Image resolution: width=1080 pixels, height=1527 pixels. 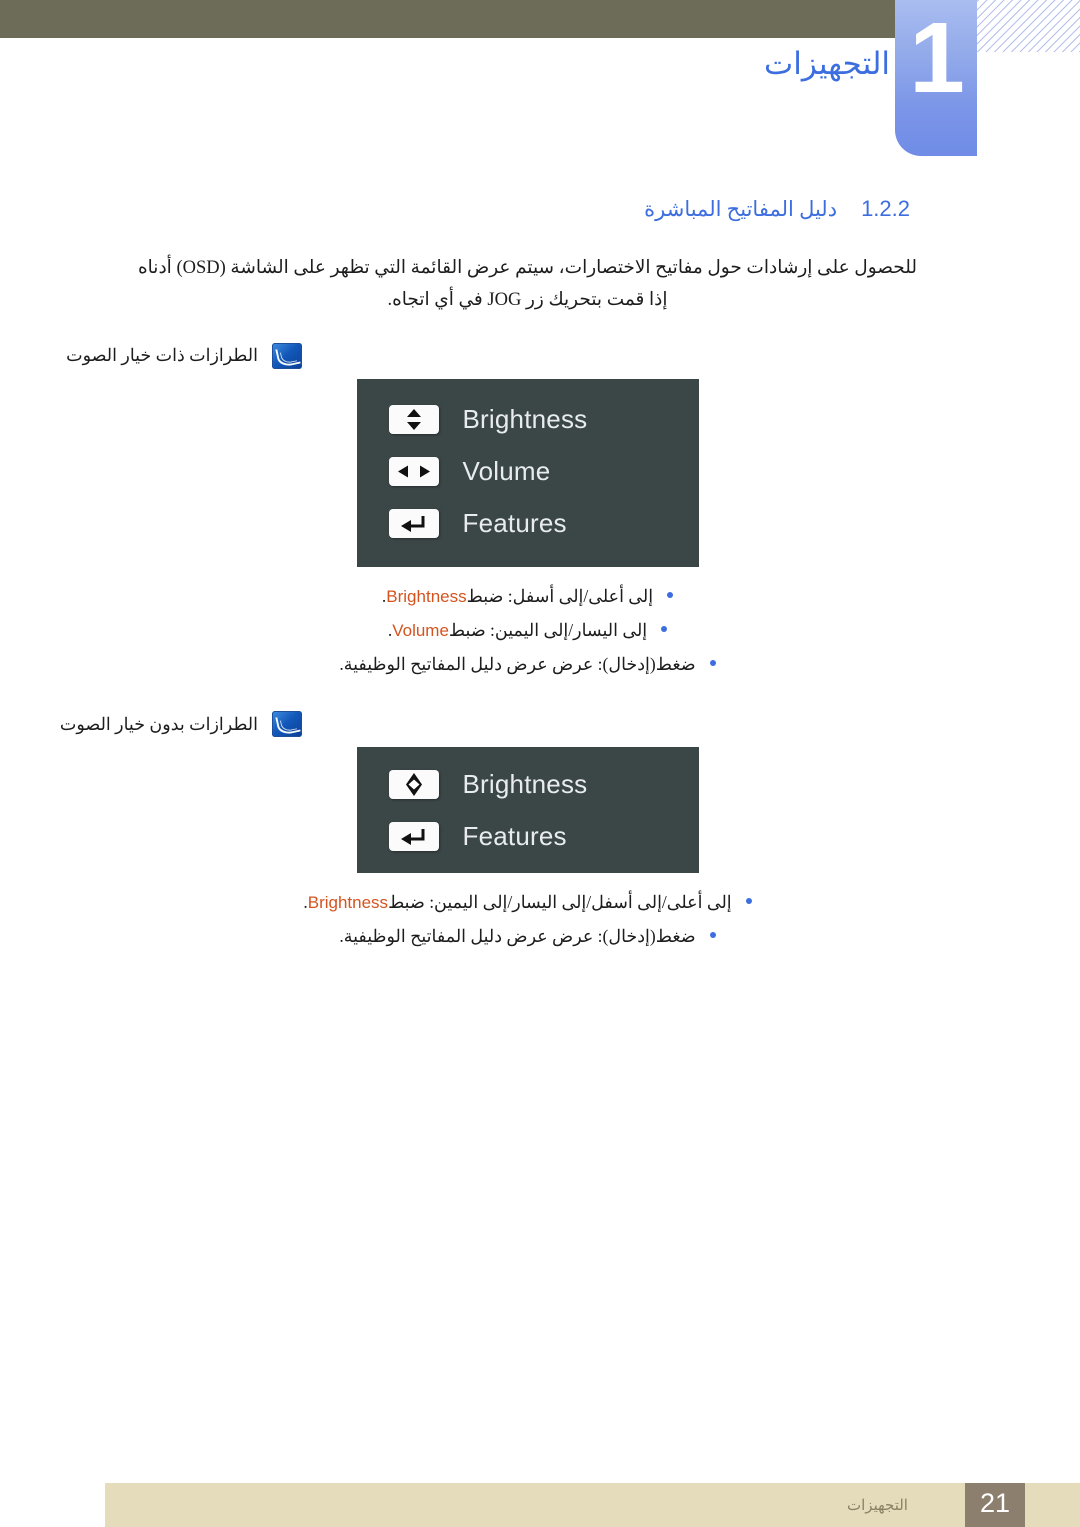 What do you see at coordinates (592, 1505) in the screenshot?
I see `footer-band: التجهيزات 21` at bounding box center [592, 1505].